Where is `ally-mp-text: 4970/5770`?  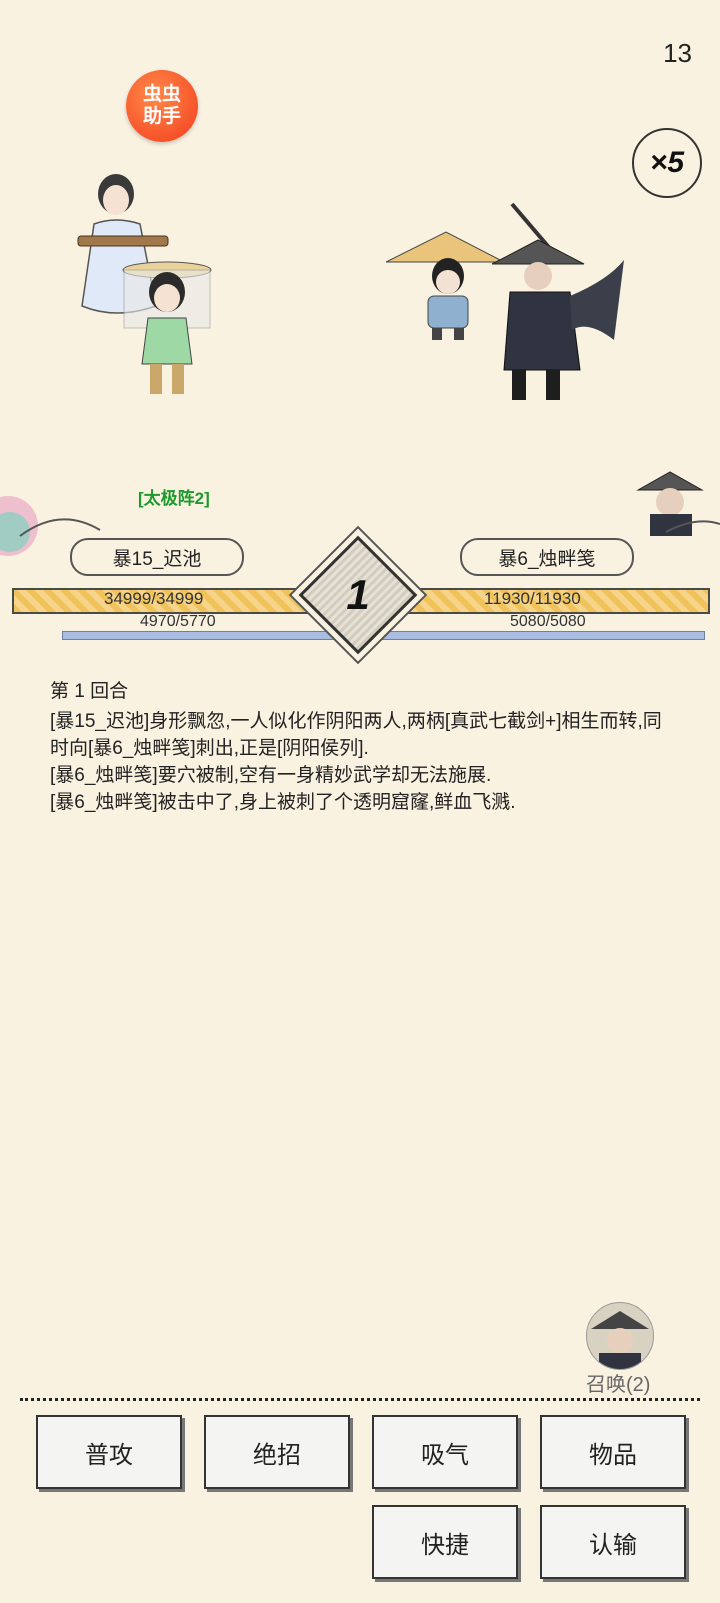
ally-mp-text: 4970/5770 is located at coordinates (178, 621).